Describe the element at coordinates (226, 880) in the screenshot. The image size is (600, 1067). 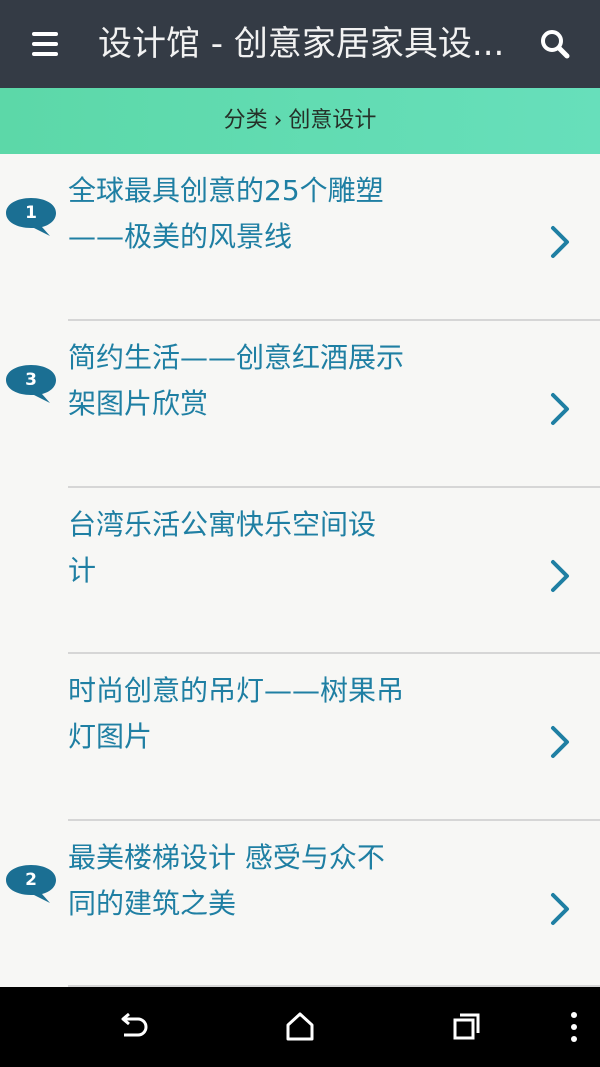
I see `article-title: 最美楼梯设计 感受与众不 同的建筑之美` at that location.